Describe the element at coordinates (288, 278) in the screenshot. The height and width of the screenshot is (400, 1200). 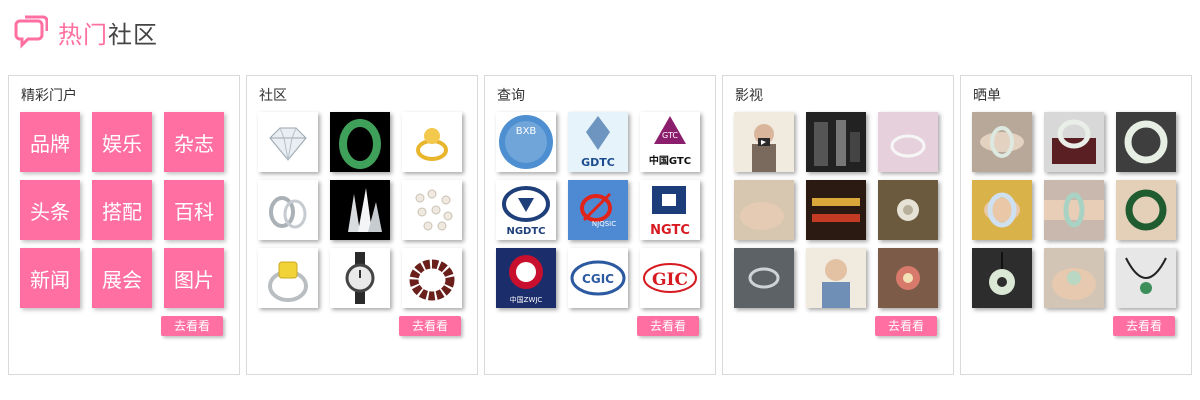
I see `yellow-diamond-ring-image` at that location.